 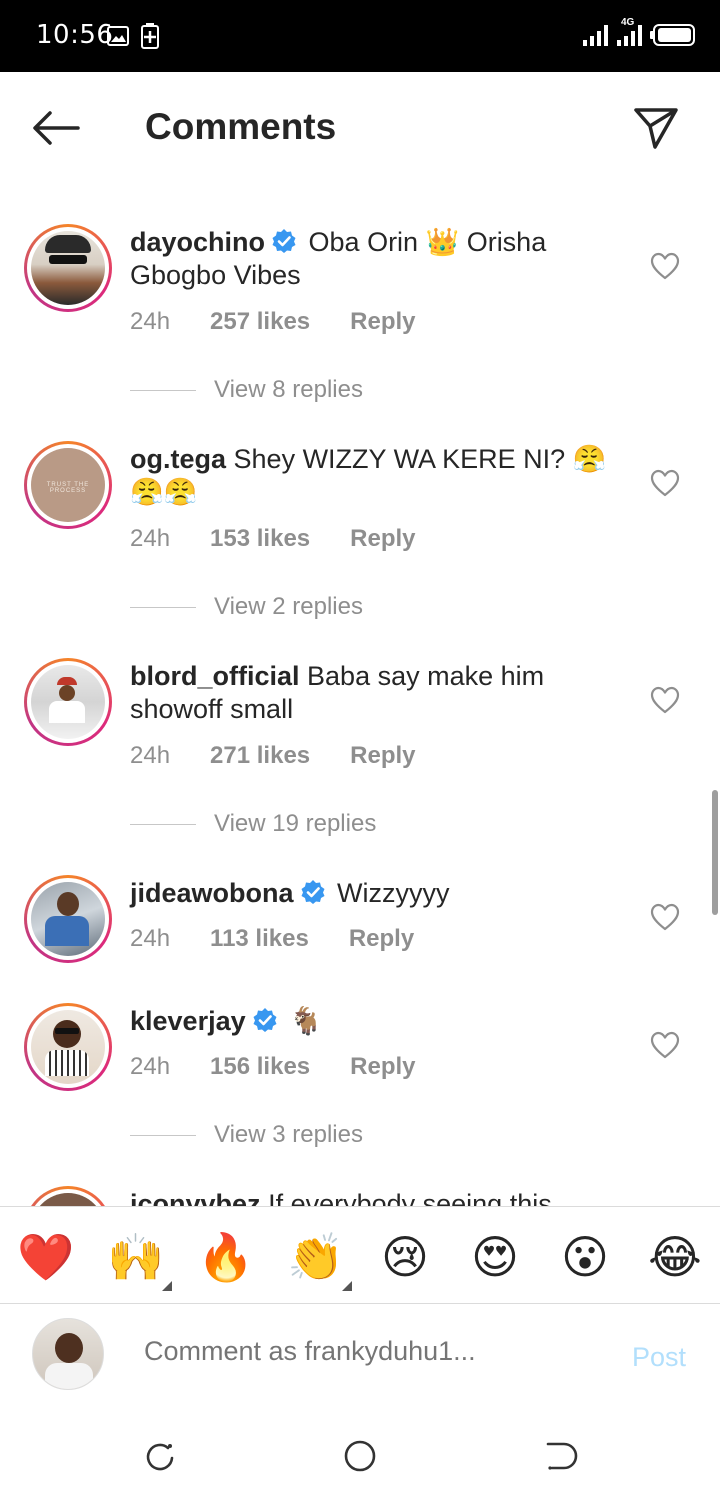 What do you see at coordinates (68, 1354) in the screenshot?
I see `my-avatar` at bounding box center [68, 1354].